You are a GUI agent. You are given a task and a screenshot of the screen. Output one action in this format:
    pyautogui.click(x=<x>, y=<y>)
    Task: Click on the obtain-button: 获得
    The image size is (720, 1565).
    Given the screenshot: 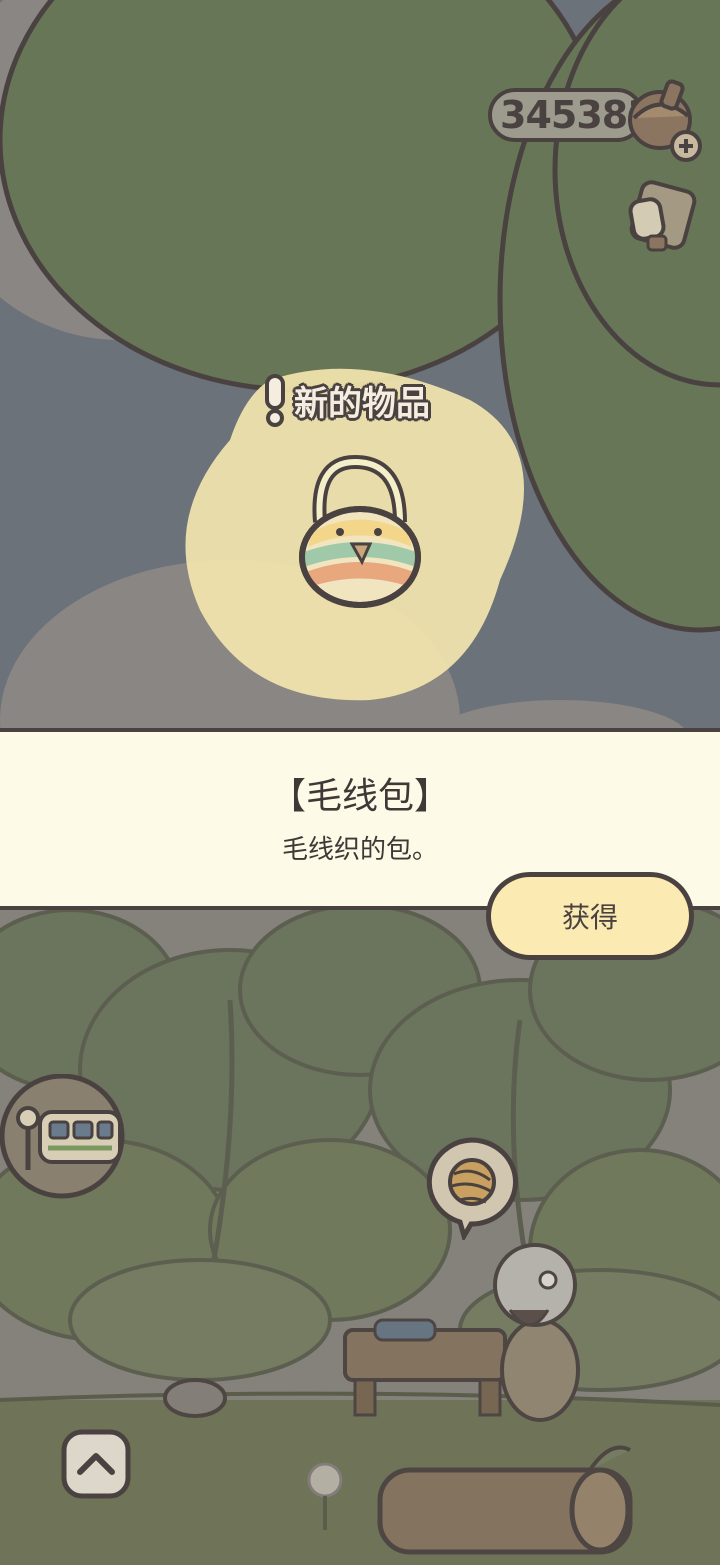 What is the action you would take?
    pyautogui.click(x=590, y=916)
    